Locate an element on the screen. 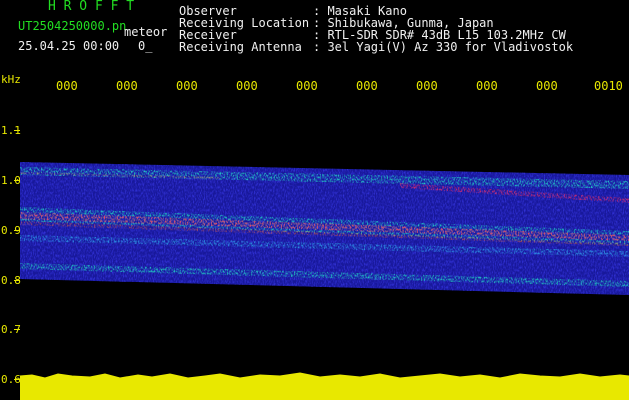 This screenshot has height=400, width=629. x-tick-1: 000 is located at coordinates (67, 86).